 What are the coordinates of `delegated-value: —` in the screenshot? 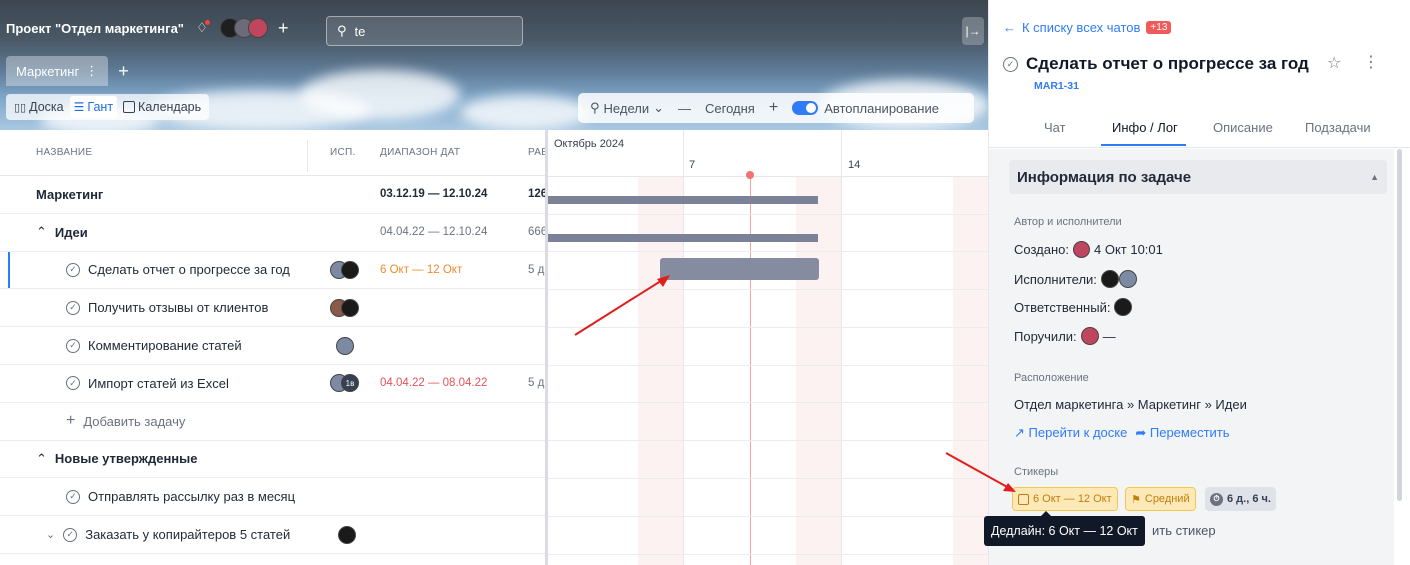 It's located at (1109, 336).